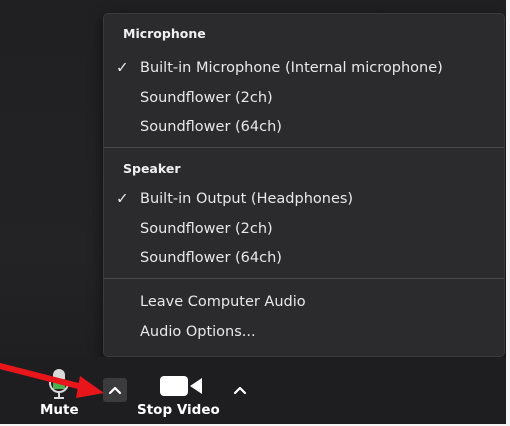 This screenshot has height=426, width=510. Describe the element at coordinates (152, 168) in the screenshot. I see `speaker-heading: Speaker` at that location.